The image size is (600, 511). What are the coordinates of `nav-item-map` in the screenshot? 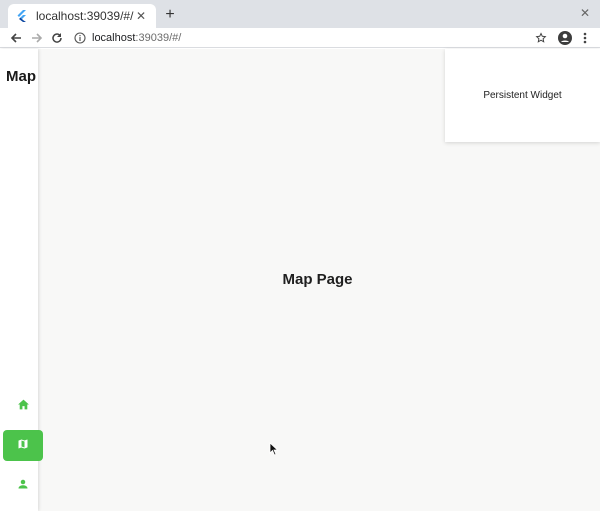 It's located at (23, 445).